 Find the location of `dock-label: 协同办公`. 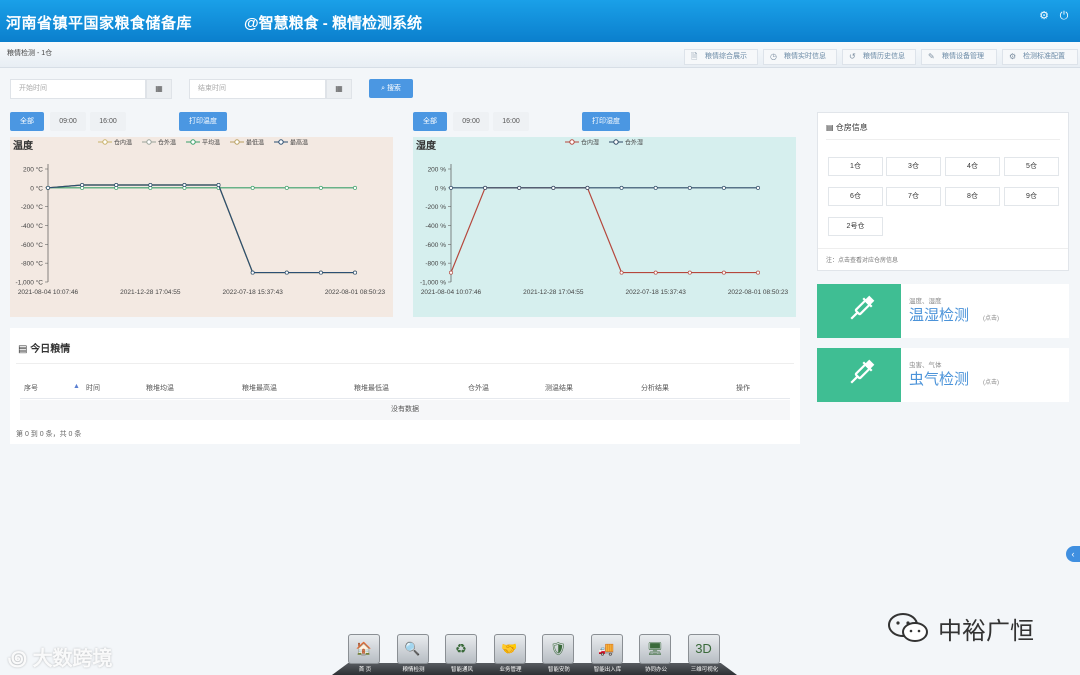

dock-label: 协同办公 is located at coordinates (655, 670).